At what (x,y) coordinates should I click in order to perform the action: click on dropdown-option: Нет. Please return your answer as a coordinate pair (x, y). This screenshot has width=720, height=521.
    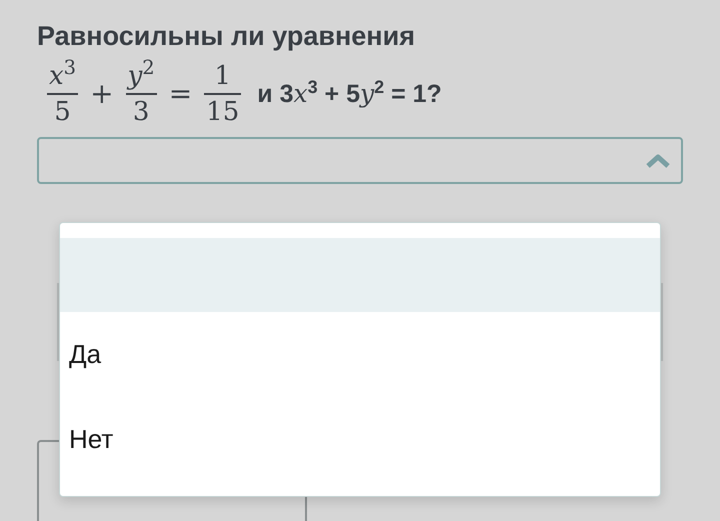
    Looking at the image, I should click on (360, 439).